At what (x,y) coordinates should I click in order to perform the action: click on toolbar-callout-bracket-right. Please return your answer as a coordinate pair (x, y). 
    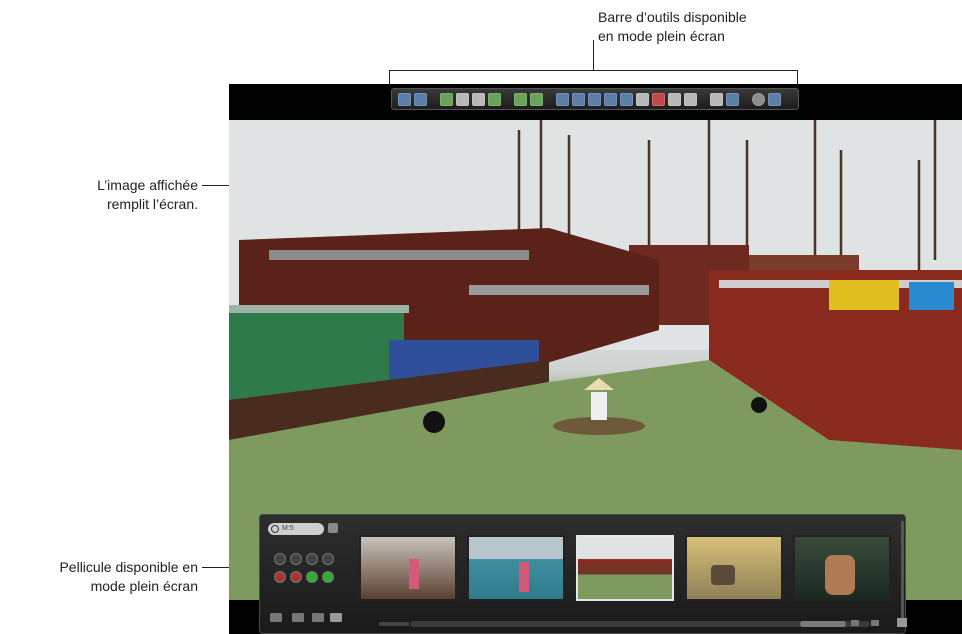
    Looking at the image, I should click on (797, 77).